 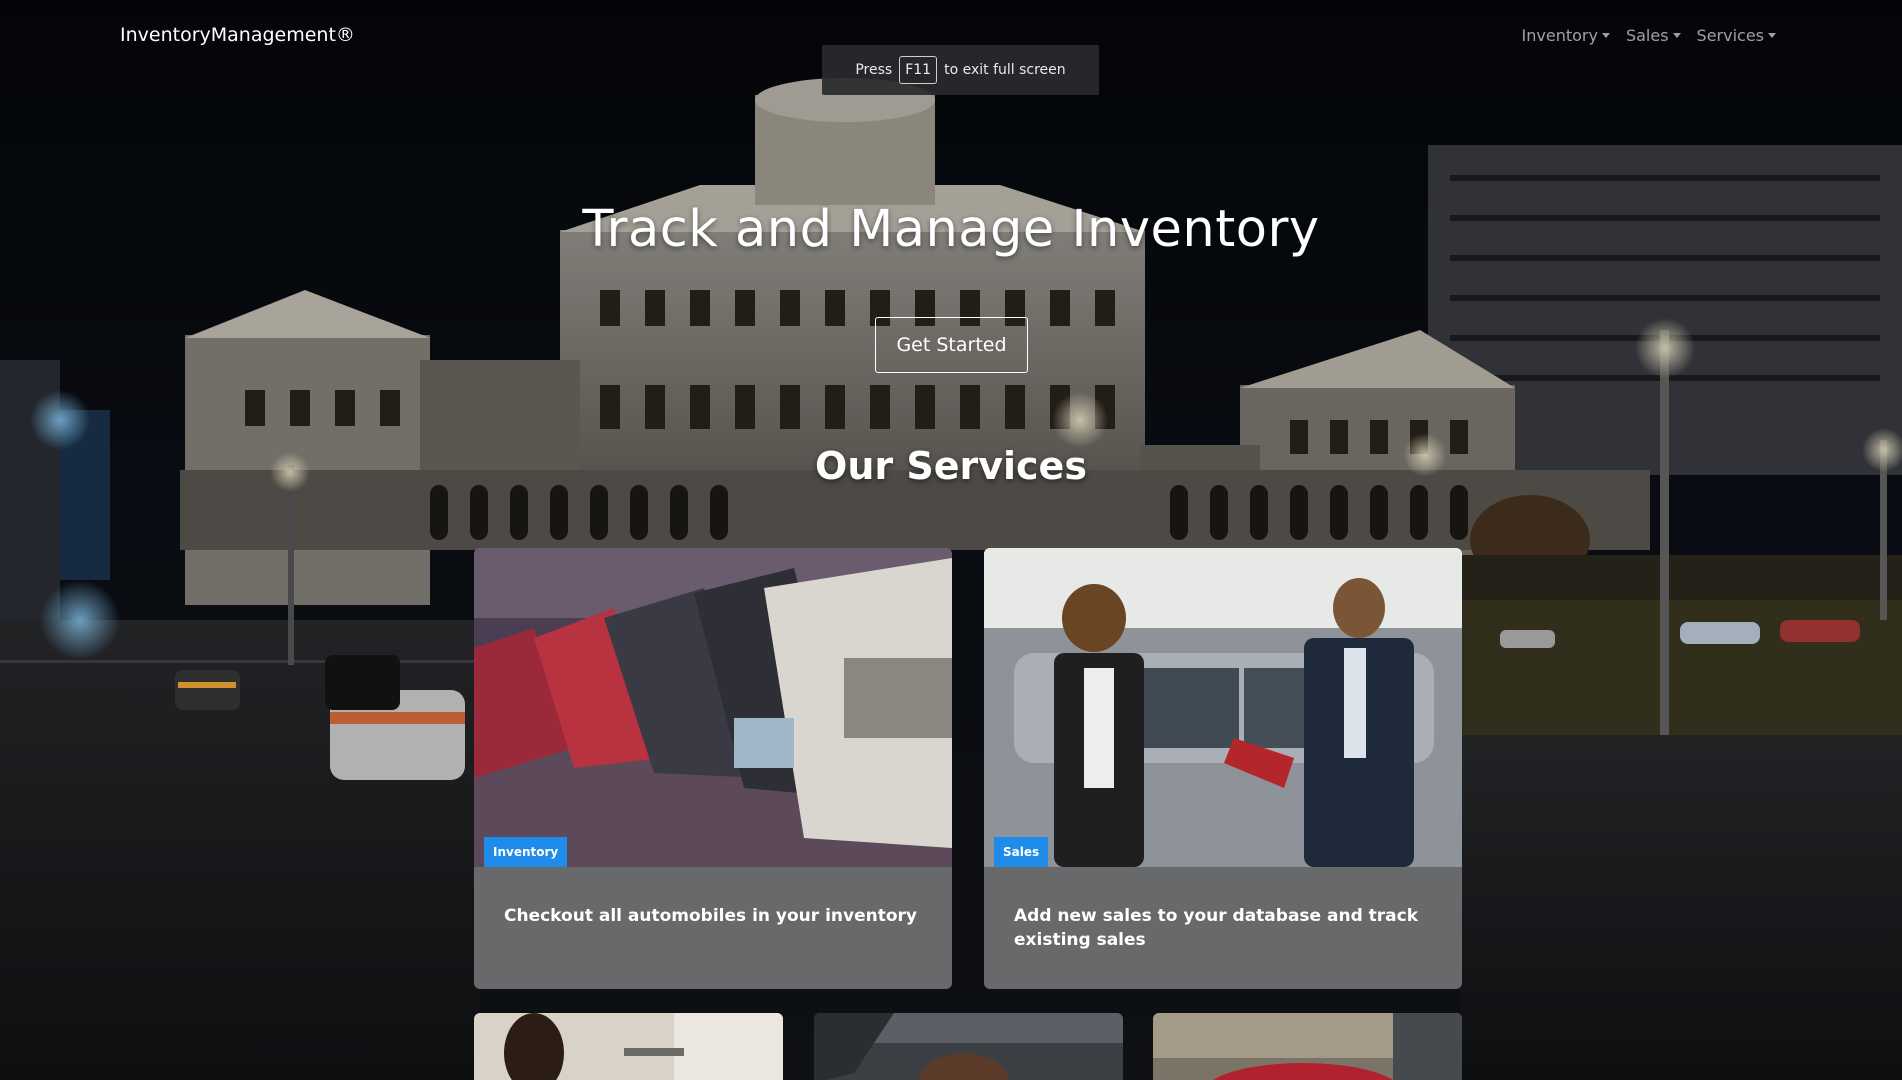 I want to click on service-card-red-car, so click(x=1307, y=1046).